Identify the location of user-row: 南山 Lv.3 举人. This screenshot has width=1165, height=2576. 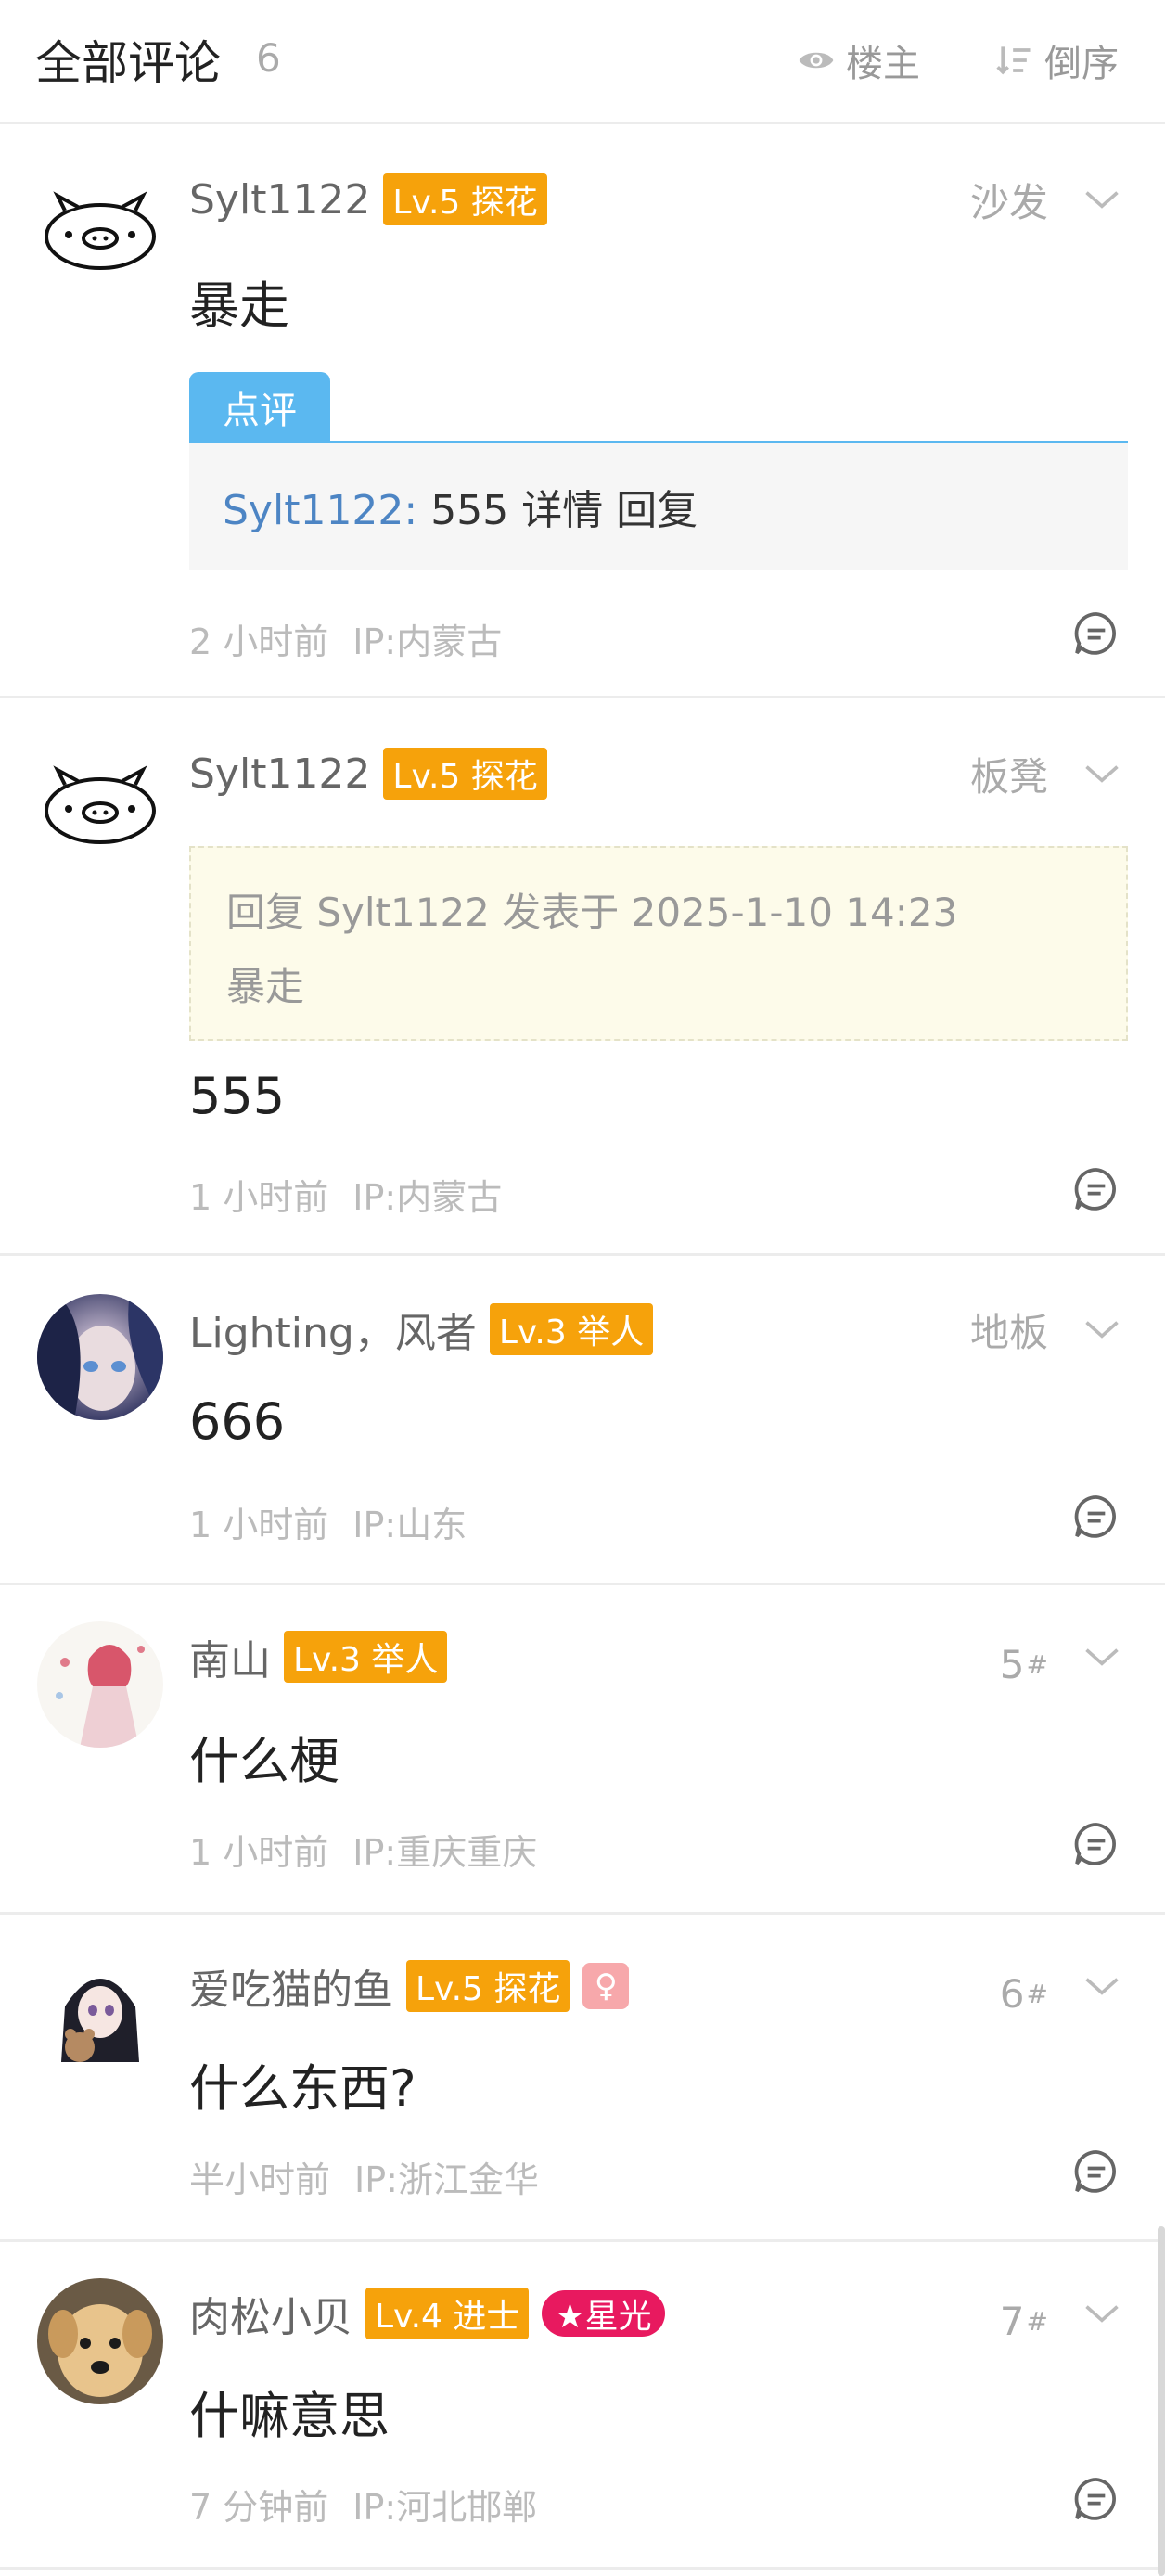
(319, 1658).